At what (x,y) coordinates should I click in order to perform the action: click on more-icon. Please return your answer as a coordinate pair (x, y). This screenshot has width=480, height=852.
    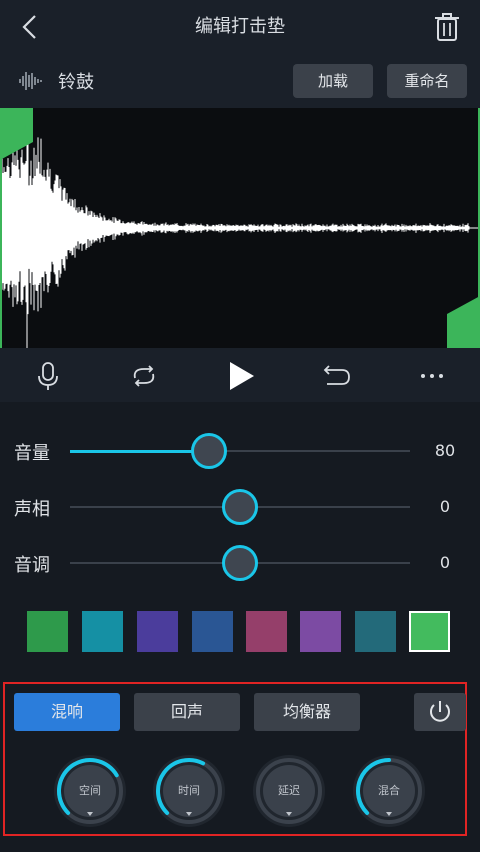
    Looking at the image, I should click on (432, 376).